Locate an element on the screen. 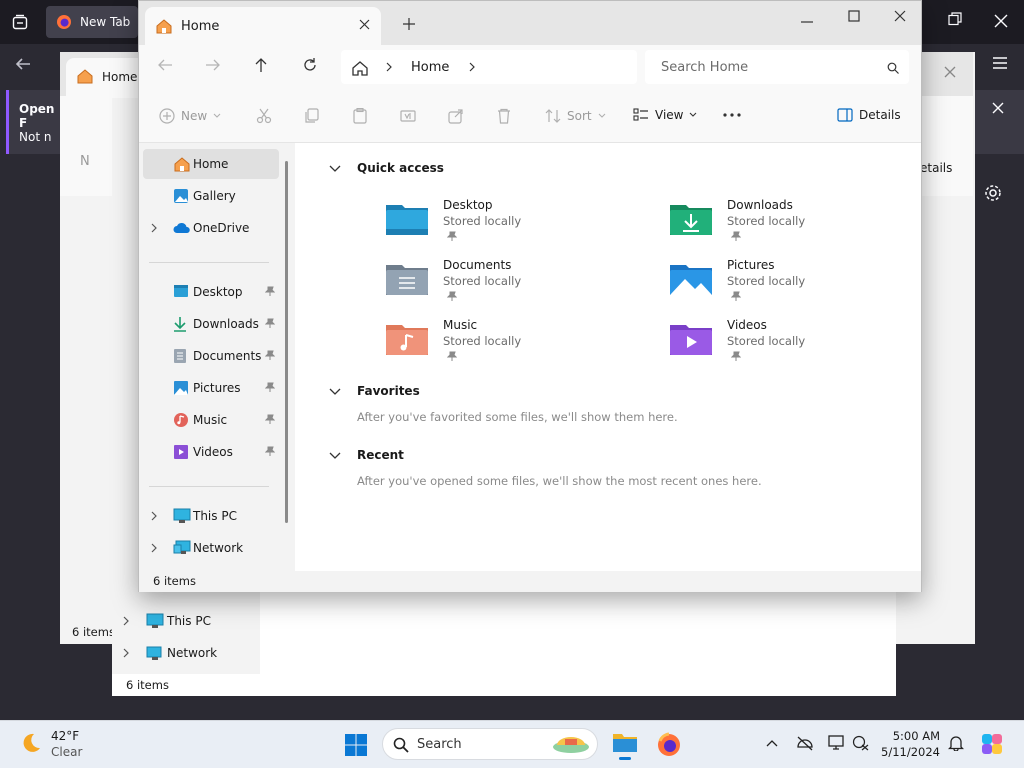  share-icon is located at coordinates (456, 116).